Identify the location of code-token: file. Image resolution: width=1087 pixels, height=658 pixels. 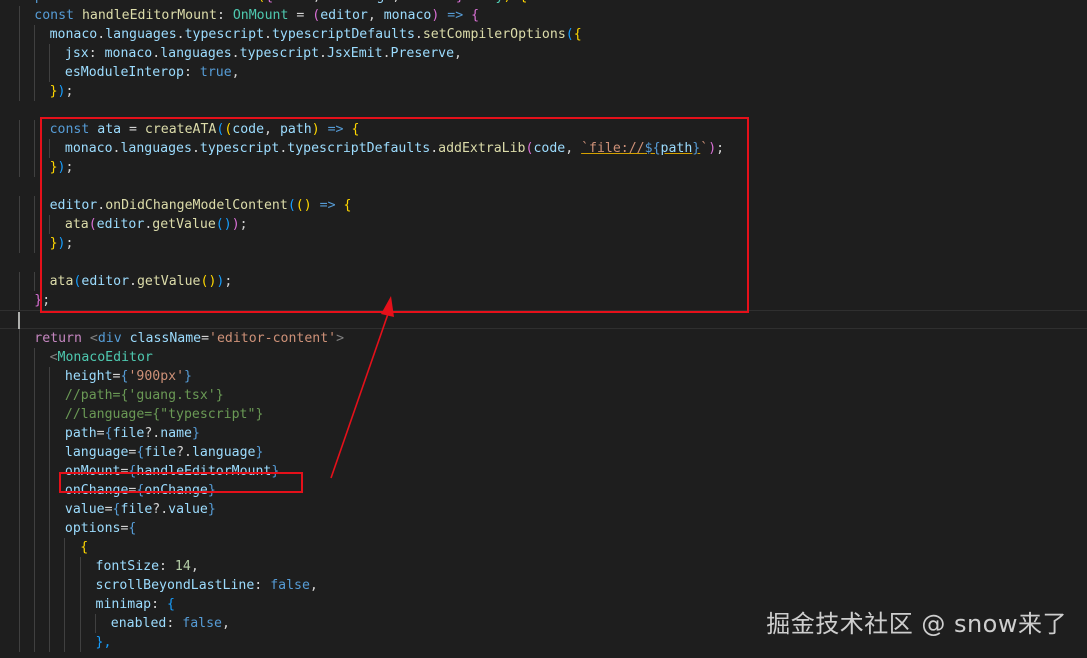
(128, 433).